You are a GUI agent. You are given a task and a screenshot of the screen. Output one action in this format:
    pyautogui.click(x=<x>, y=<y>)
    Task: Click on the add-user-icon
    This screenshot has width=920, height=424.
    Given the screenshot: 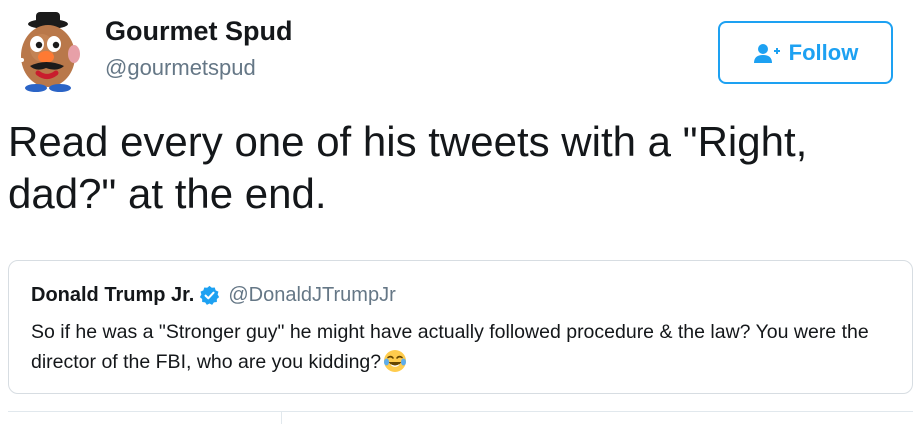 What is the action you would take?
    pyautogui.click(x=766, y=53)
    